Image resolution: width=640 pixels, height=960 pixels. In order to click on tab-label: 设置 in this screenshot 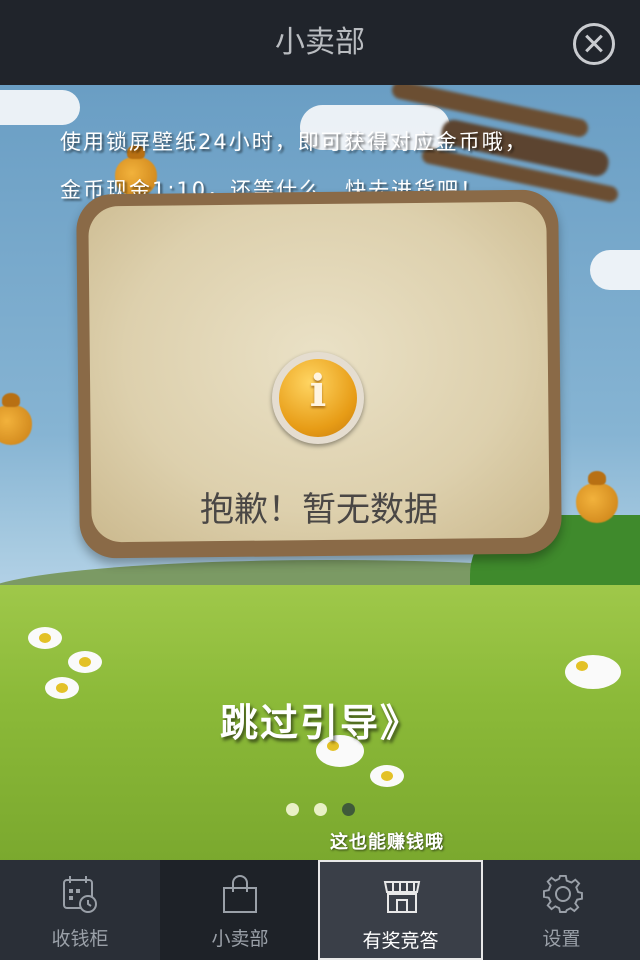, I will do `click(561, 939)`.